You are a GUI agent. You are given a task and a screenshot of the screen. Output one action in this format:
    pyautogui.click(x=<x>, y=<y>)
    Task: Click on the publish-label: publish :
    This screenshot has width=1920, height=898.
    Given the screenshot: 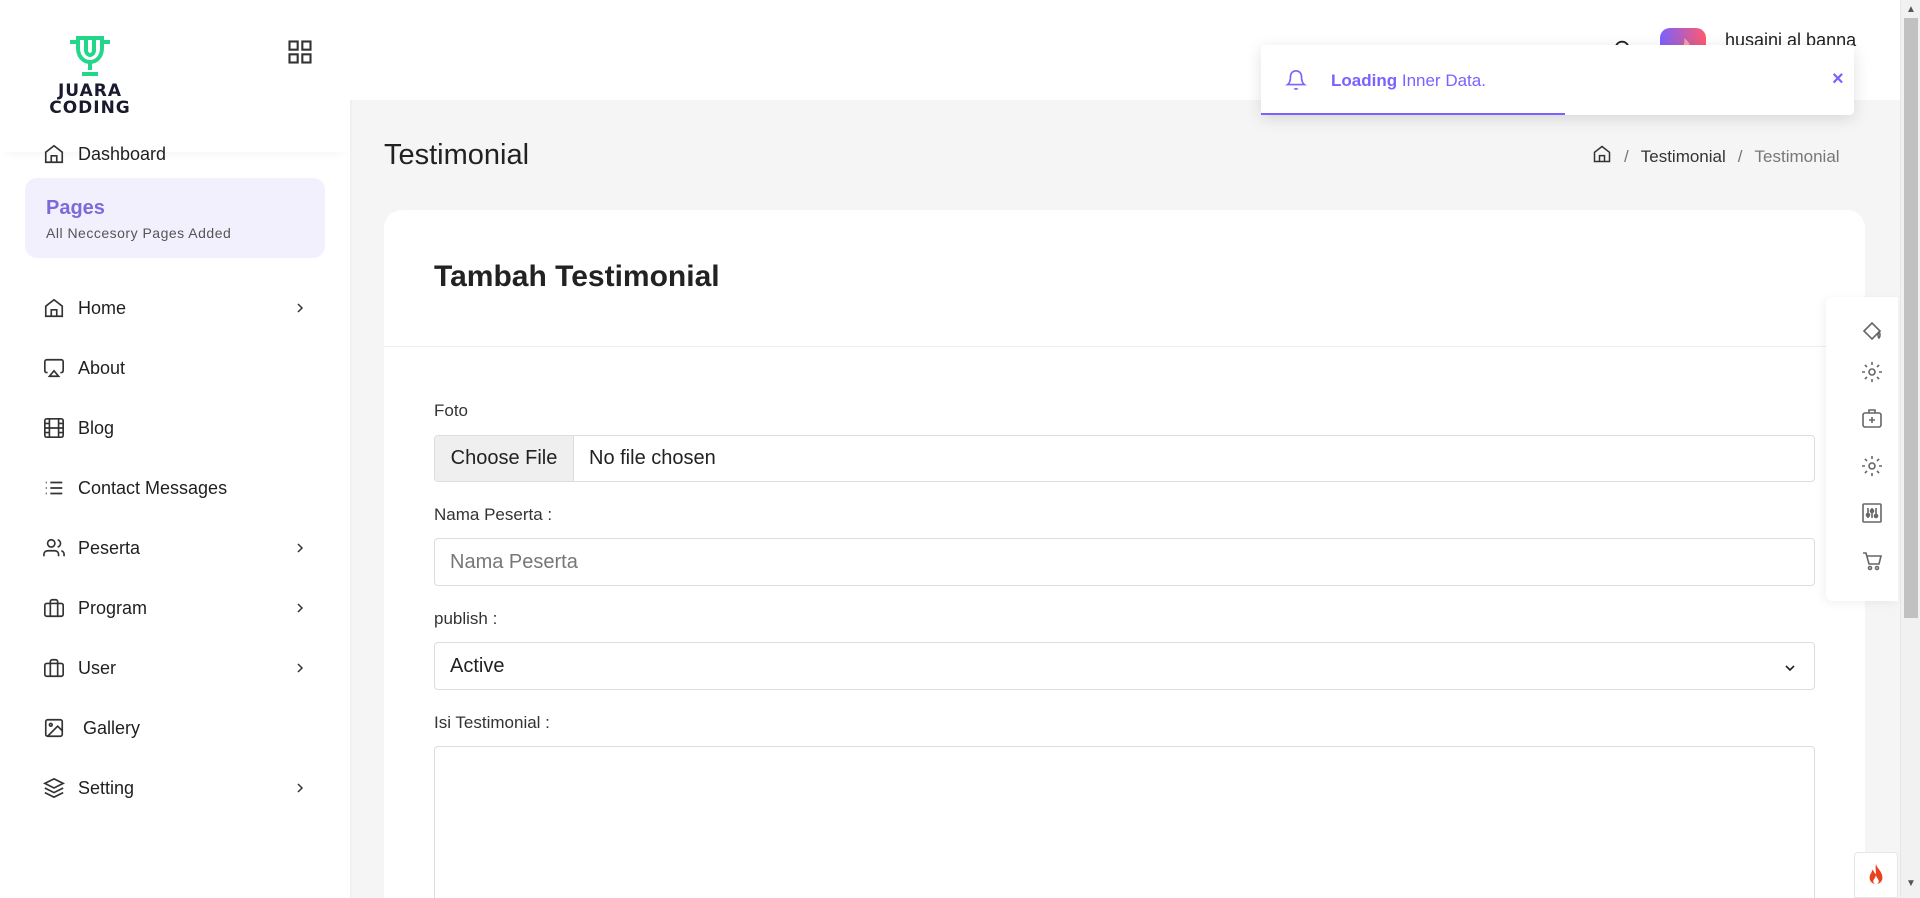 What is the action you would take?
    pyautogui.click(x=466, y=618)
    